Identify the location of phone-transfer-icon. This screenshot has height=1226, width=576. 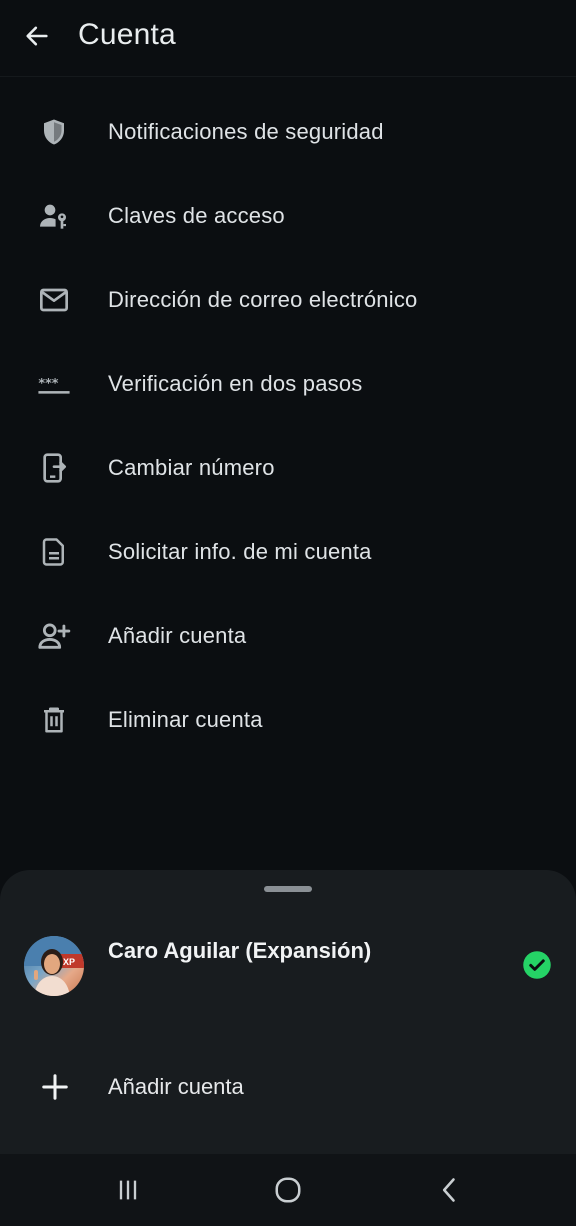
(54, 468).